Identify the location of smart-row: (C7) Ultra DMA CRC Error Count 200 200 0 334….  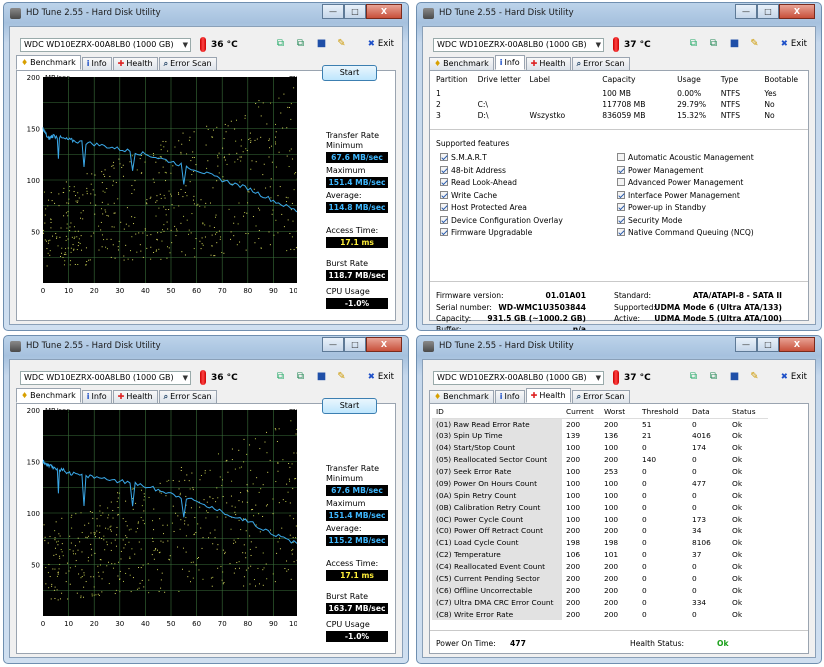
(600, 602).